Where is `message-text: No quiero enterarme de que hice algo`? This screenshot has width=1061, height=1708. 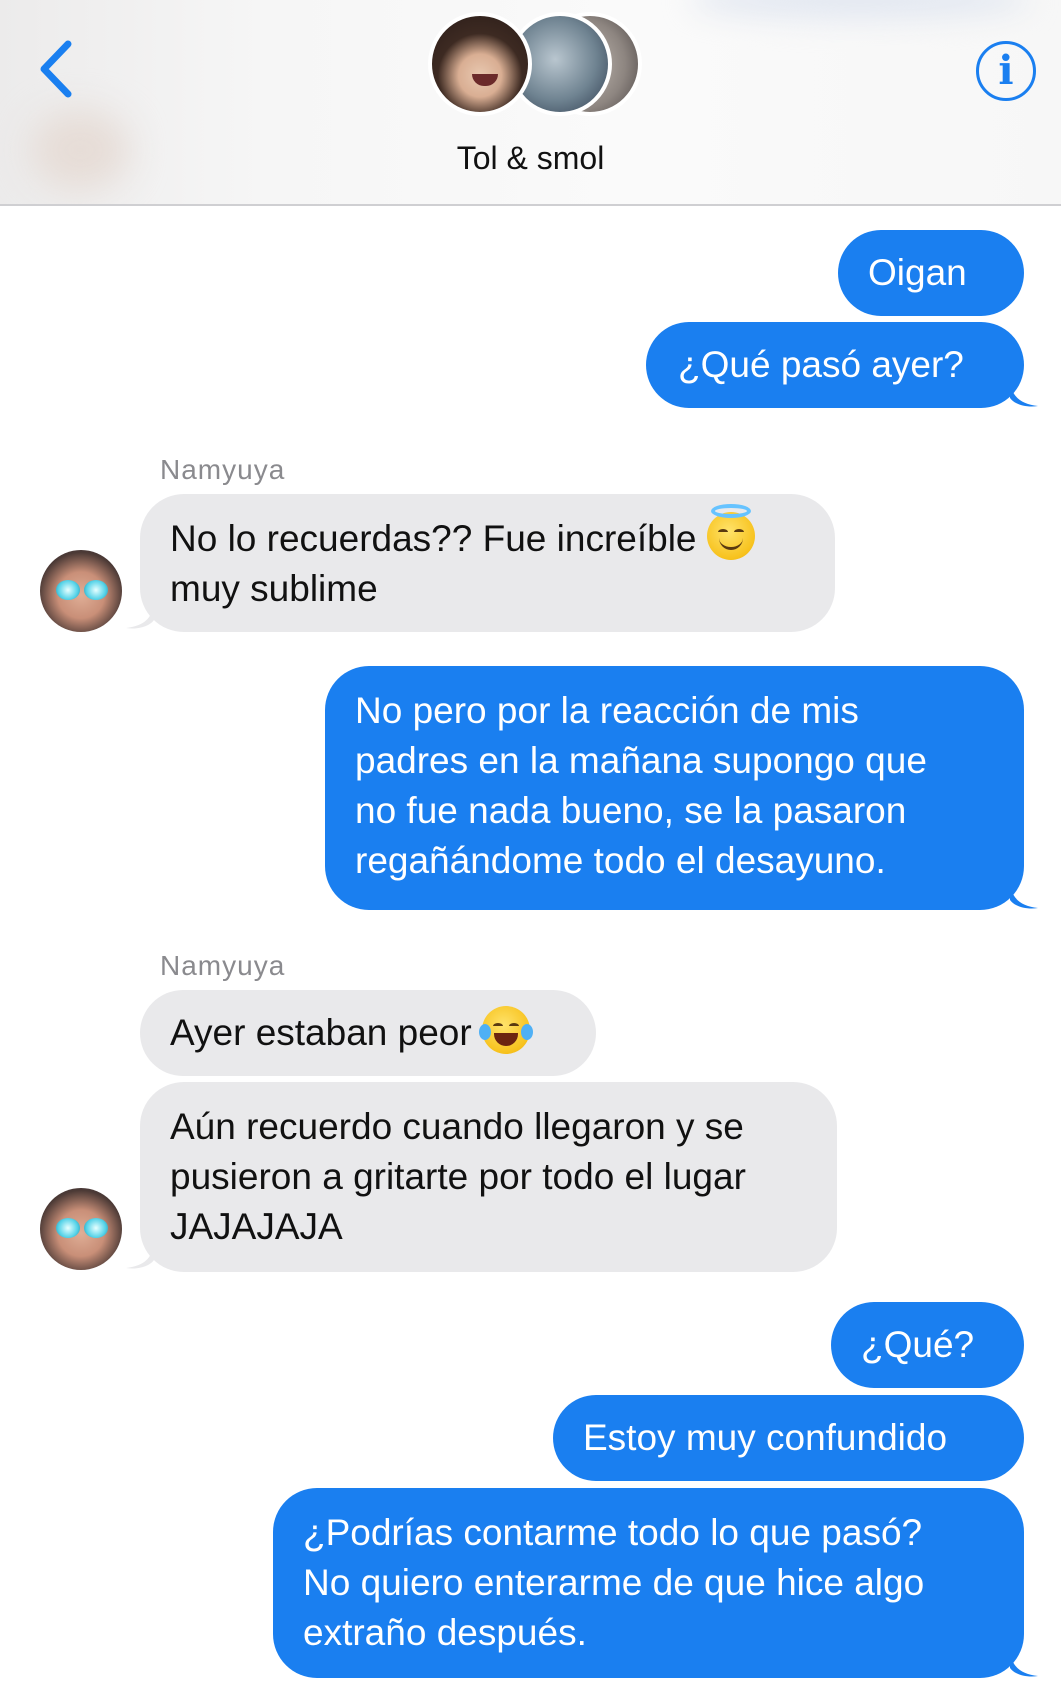
message-text: No quiero enterarme de que hice algo is located at coordinates (614, 1582).